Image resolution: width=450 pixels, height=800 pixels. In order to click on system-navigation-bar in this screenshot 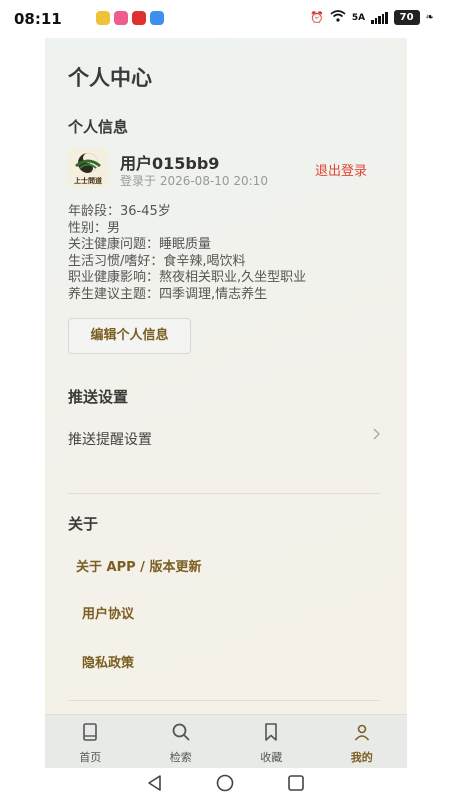, I will do `click(225, 784)`.